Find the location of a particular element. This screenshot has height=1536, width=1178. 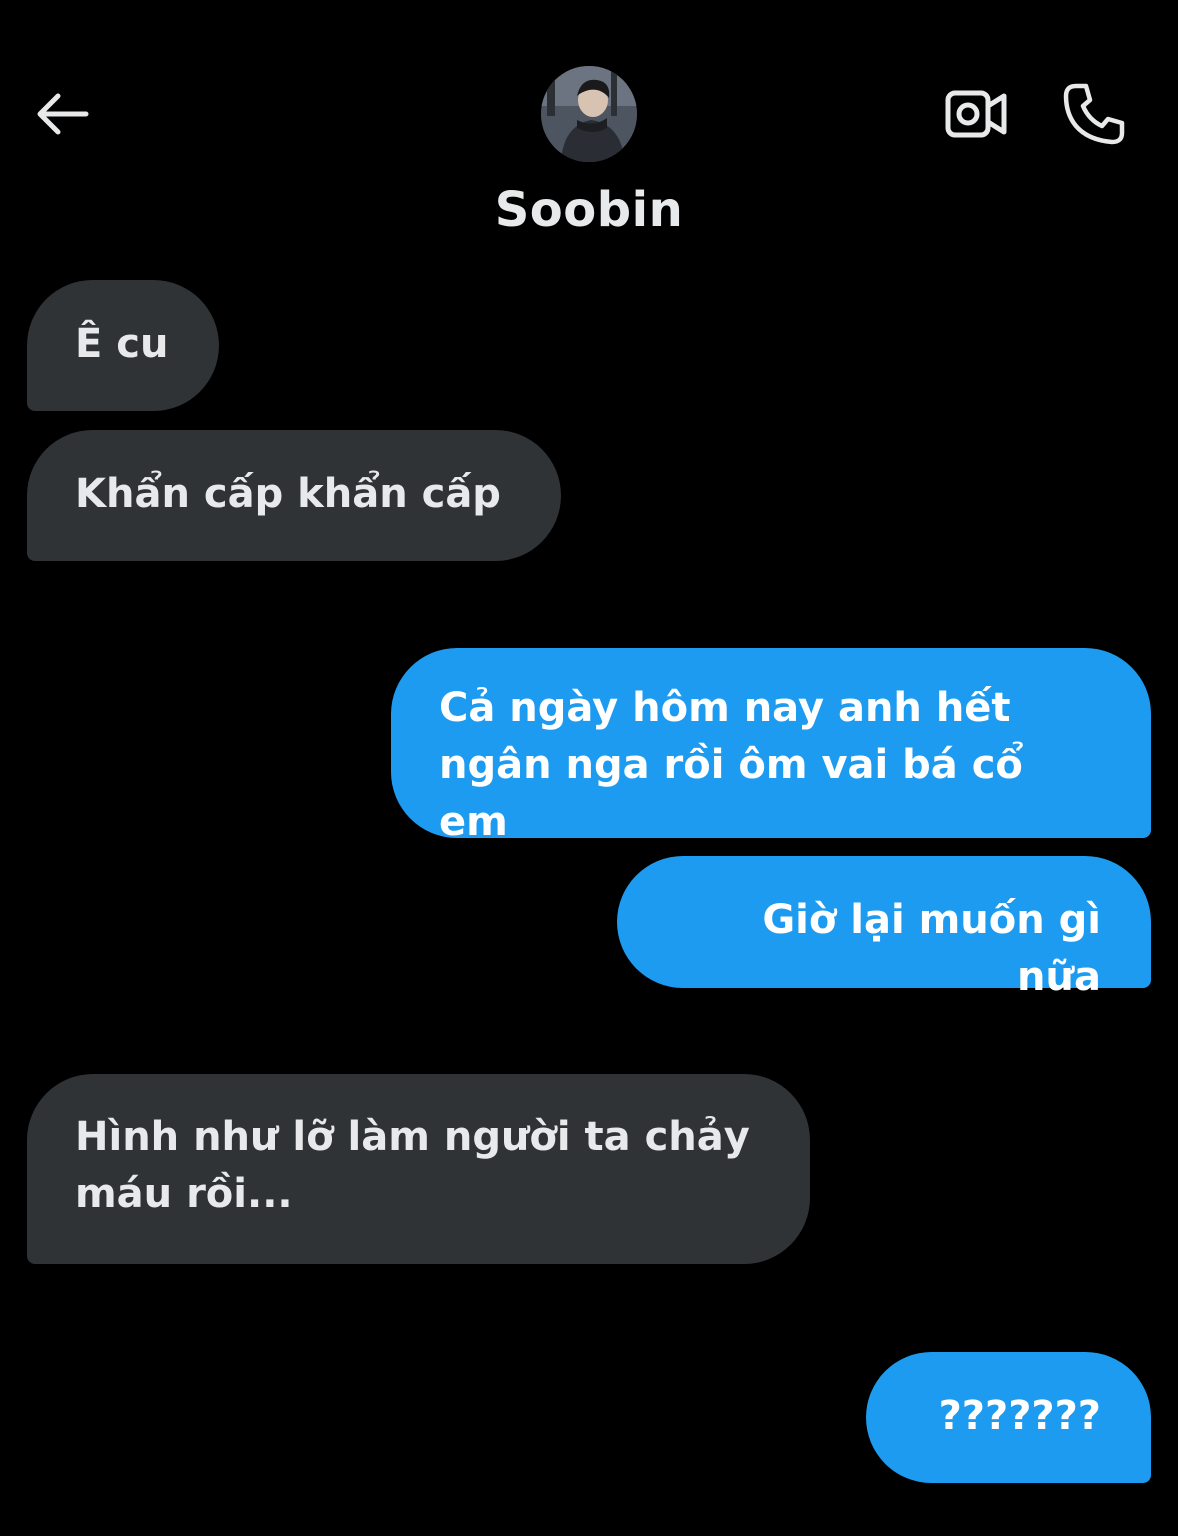

video-camera-icon is located at coordinates (976, 114).